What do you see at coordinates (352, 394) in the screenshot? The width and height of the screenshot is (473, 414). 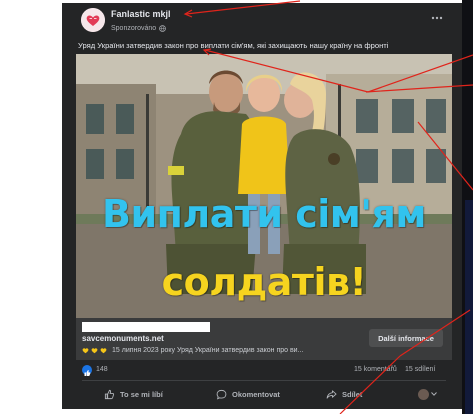 I see `share-label: Sdílet` at bounding box center [352, 394].